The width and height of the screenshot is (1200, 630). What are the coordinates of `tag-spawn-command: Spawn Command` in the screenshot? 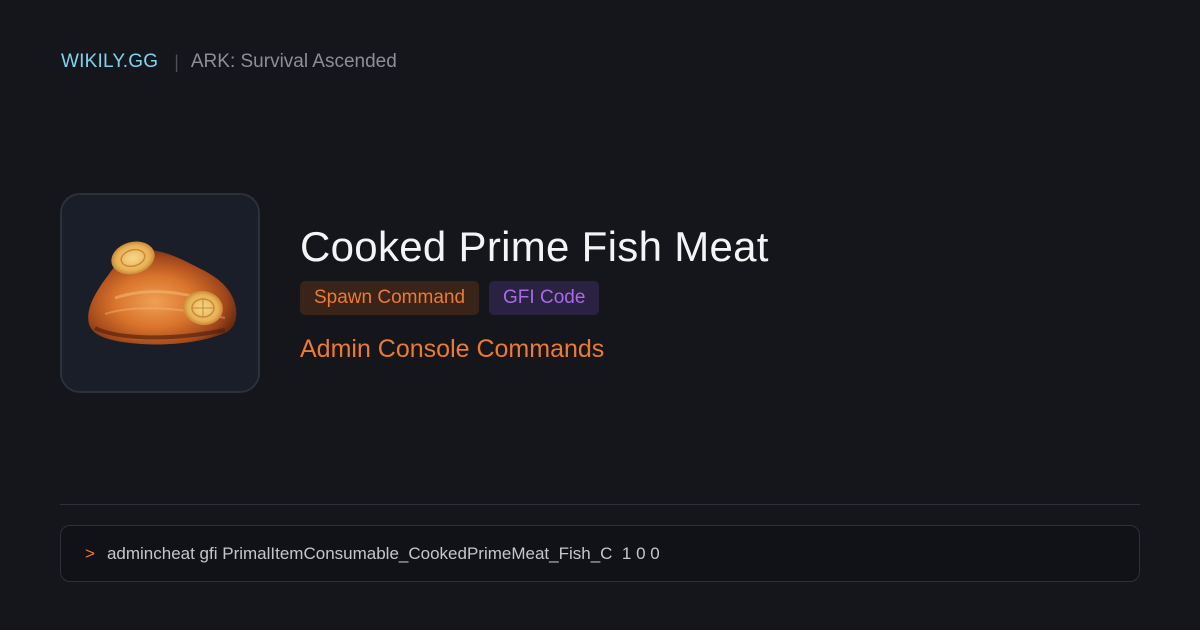 It's located at (390, 298).